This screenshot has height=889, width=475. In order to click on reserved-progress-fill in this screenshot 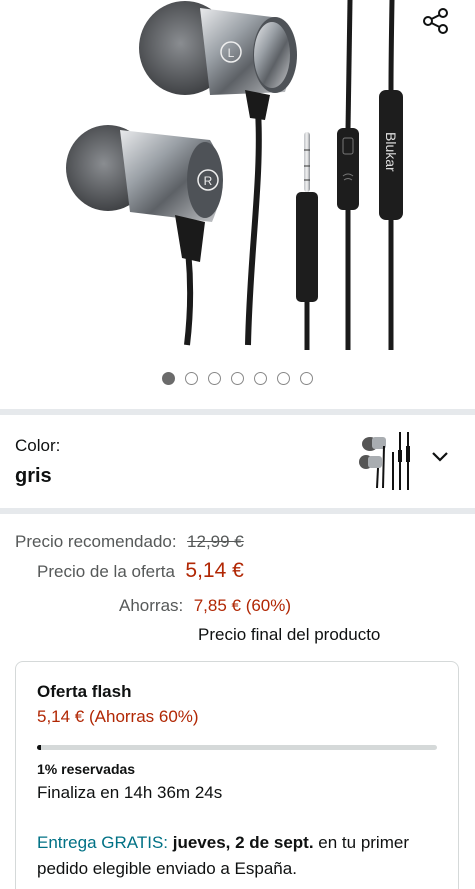, I will do `click(39, 747)`.